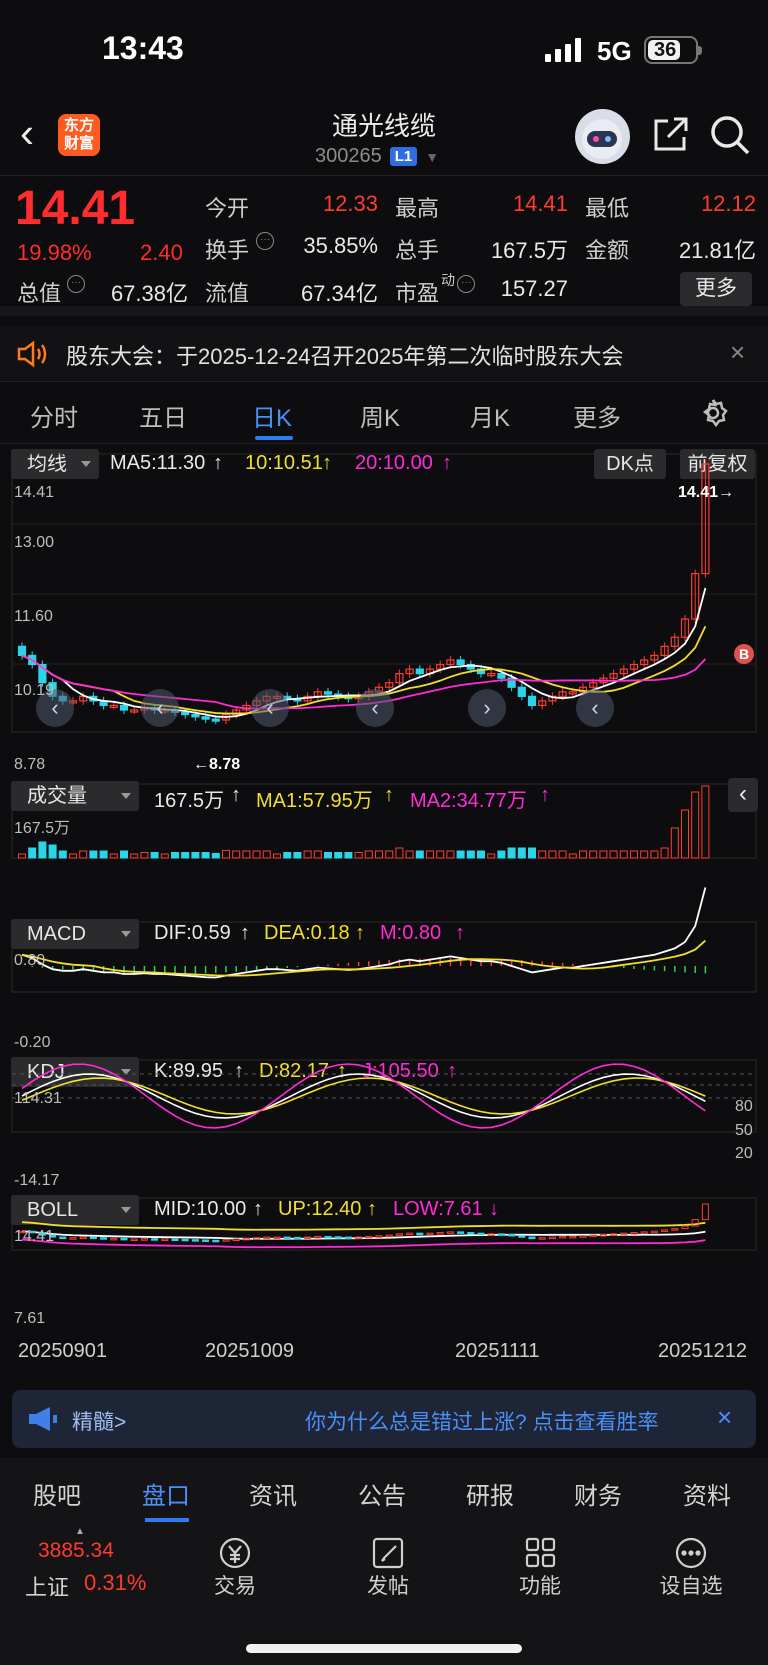 Image resolution: width=768 pixels, height=1665 pixels. What do you see at coordinates (380, 415) in the screenshot?
I see `tab-weekly-k: 周K` at bounding box center [380, 415].